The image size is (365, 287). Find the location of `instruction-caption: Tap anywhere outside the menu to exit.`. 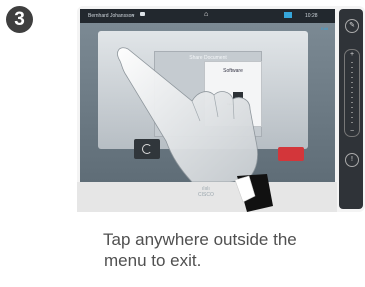

instruction-caption: Tap anywhere outside the menu to exit. is located at coordinates (234, 250).